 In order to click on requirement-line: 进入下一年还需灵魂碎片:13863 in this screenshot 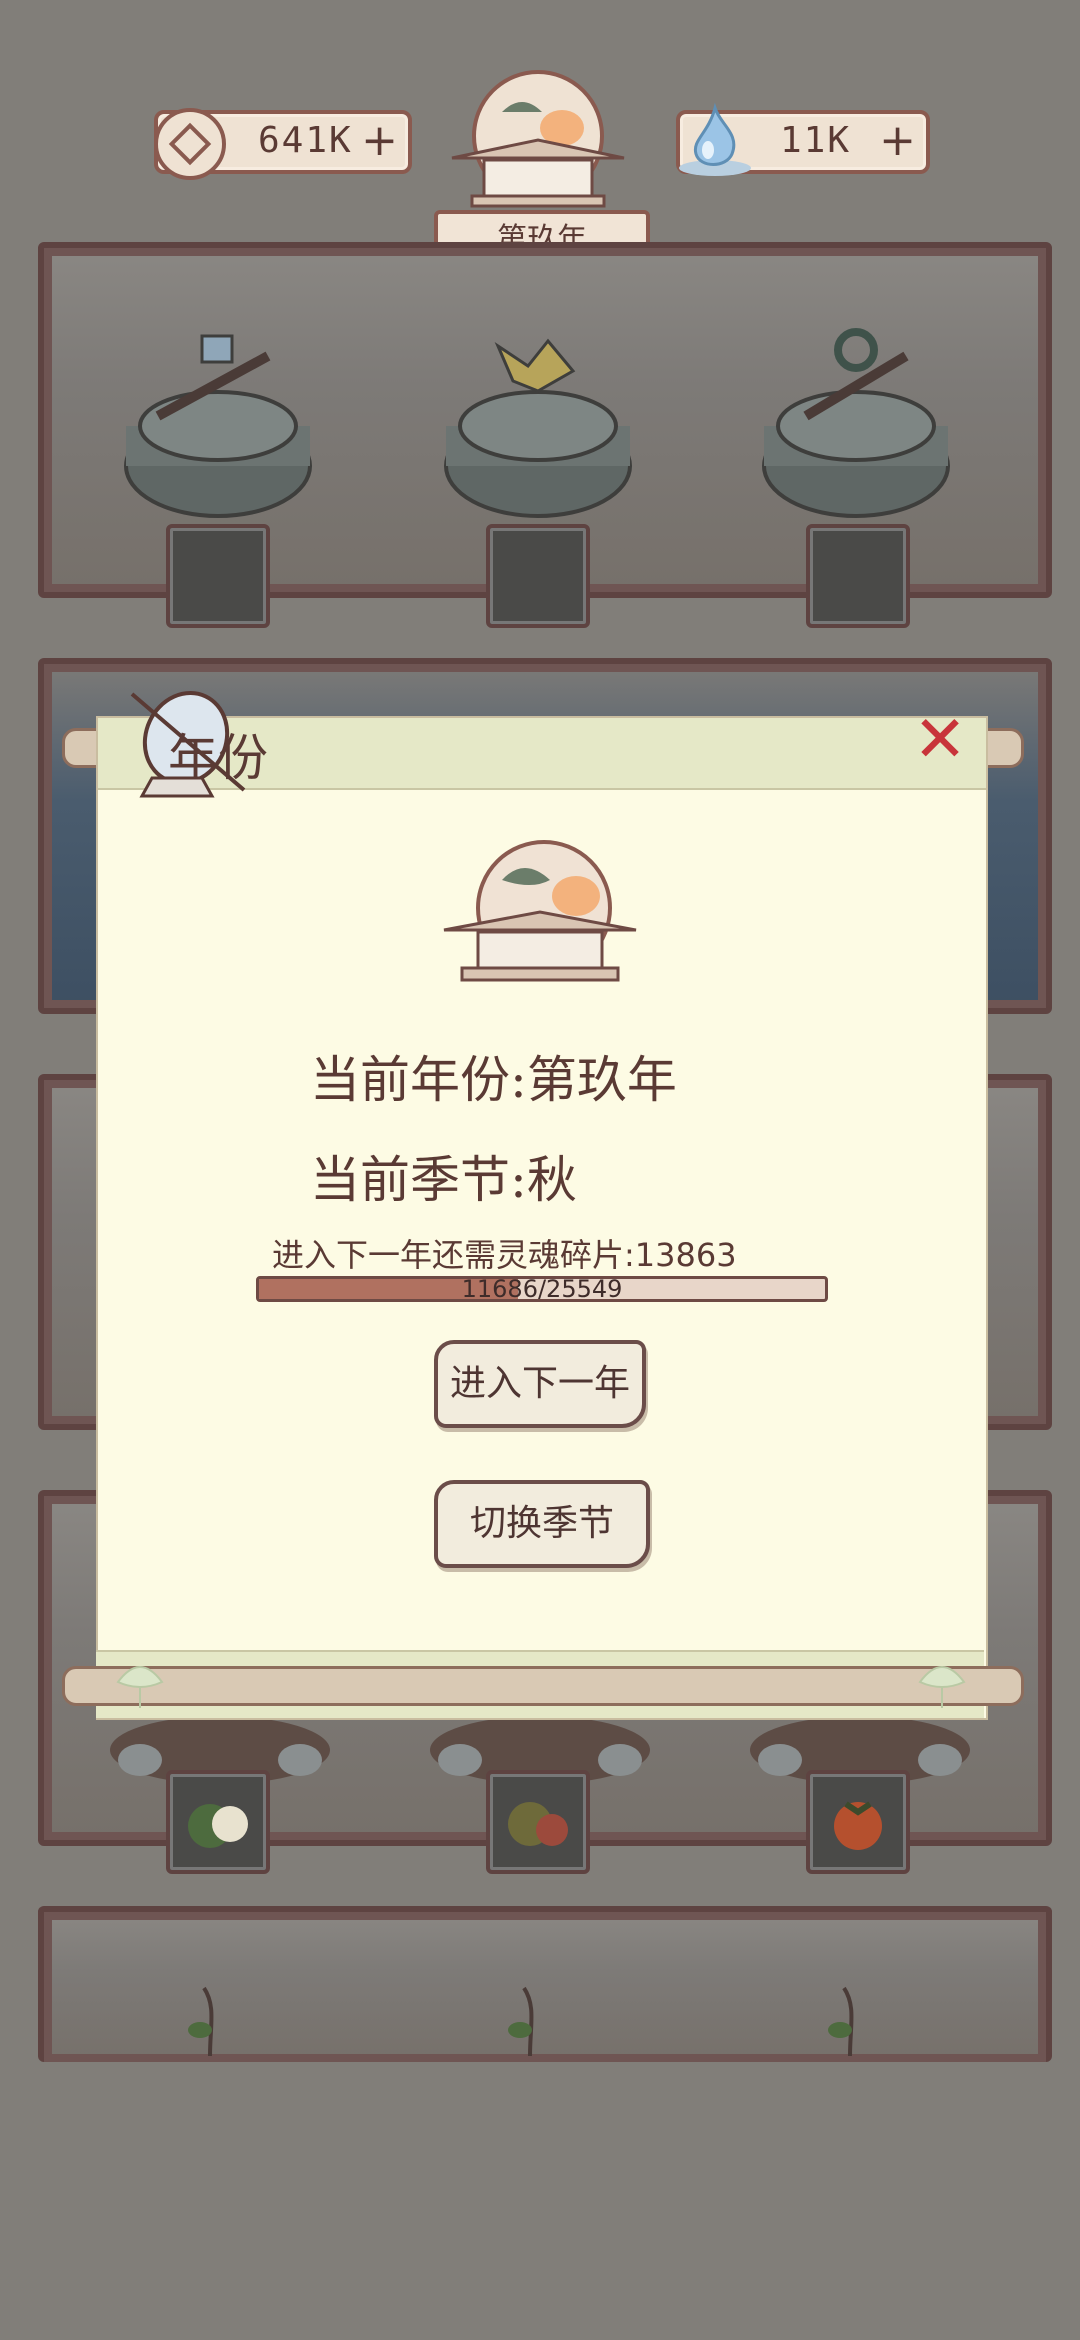, I will do `click(504, 1253)`.